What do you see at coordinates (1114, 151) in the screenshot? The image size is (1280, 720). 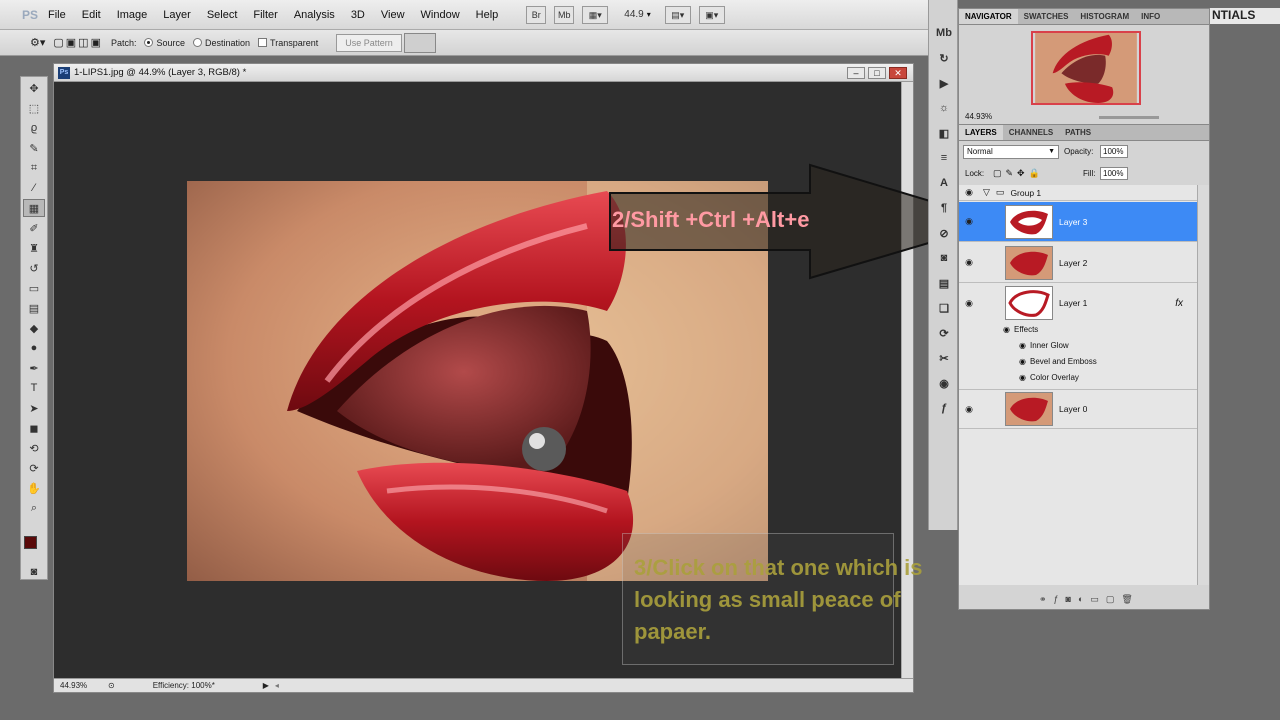 I see `opacity-field: 100%` at bounding box center [1114, 151].